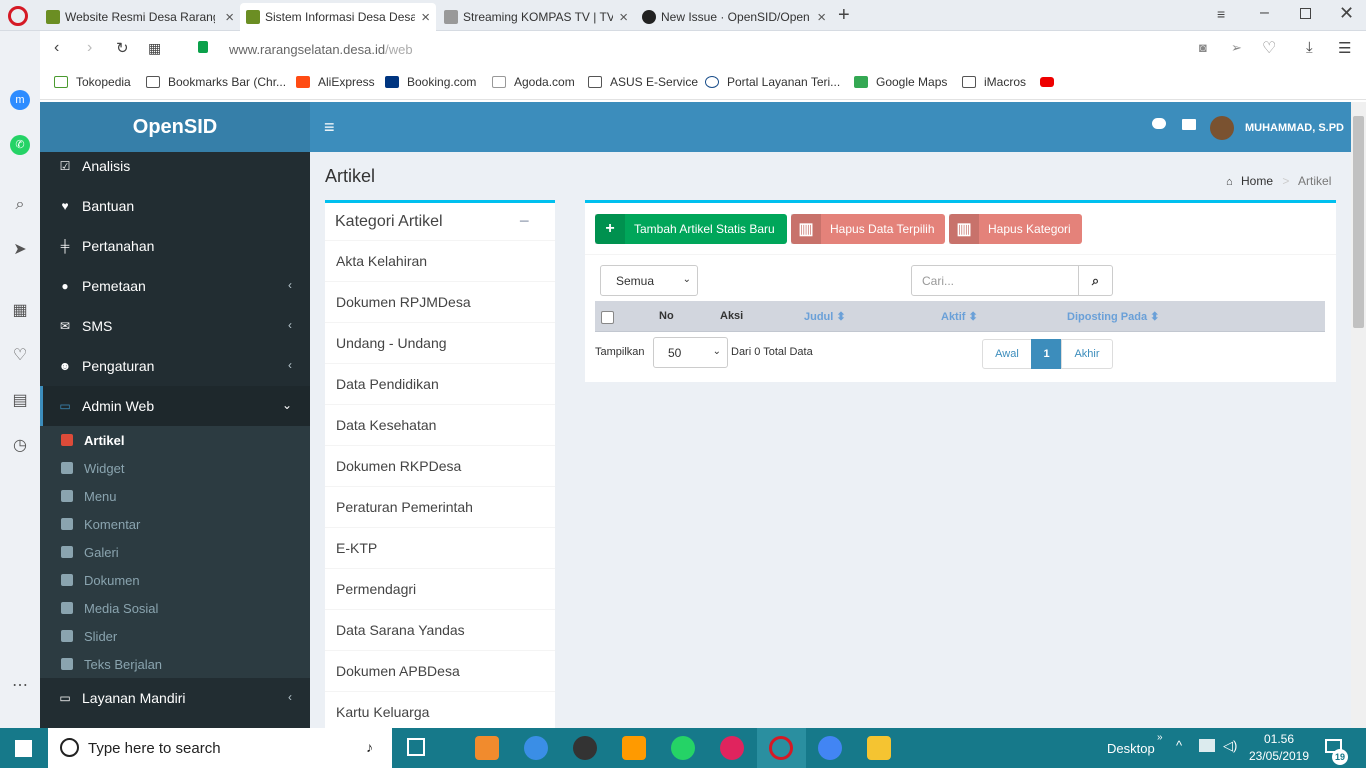 The height and width of the screenshot is (768, 1366). Describe the element at coordinates (20, 401) in the screenshot. I see `news-icon: ▤` at that location.